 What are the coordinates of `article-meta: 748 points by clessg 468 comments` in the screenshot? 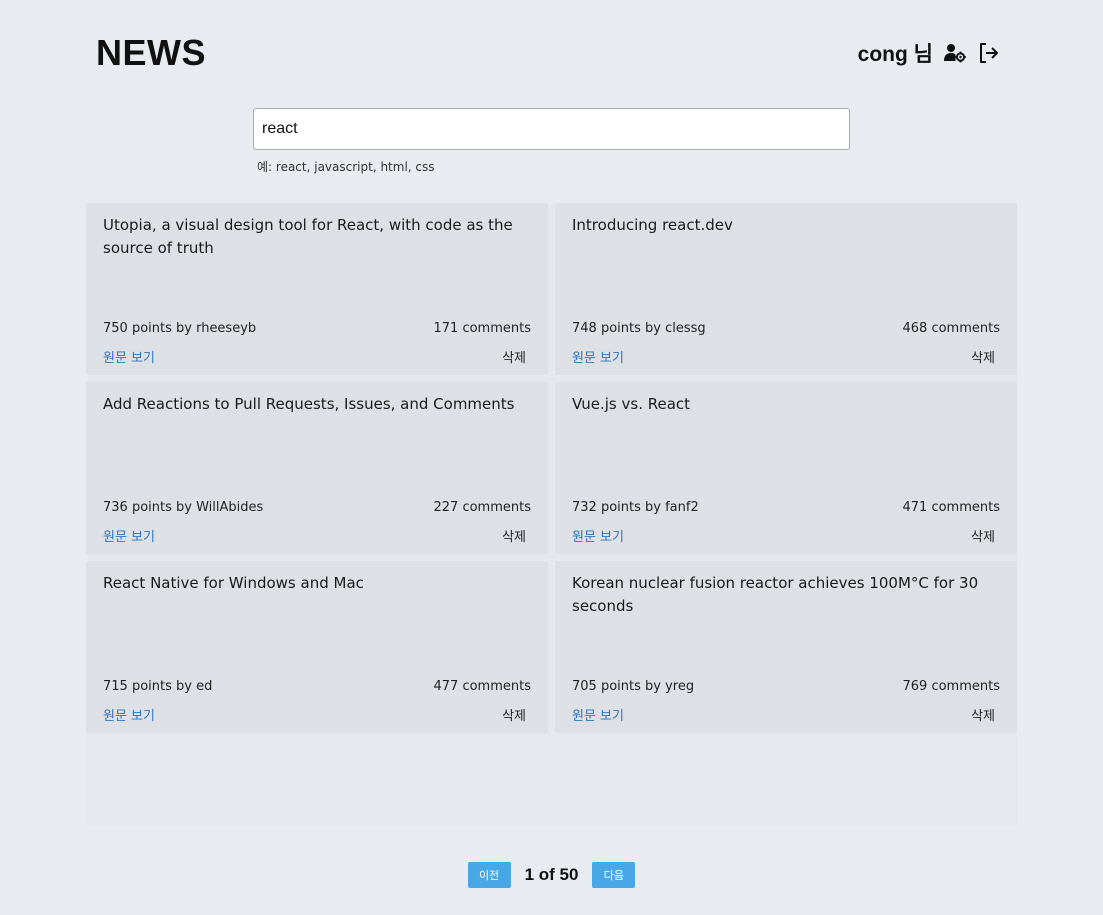 It's located at (786, 328).